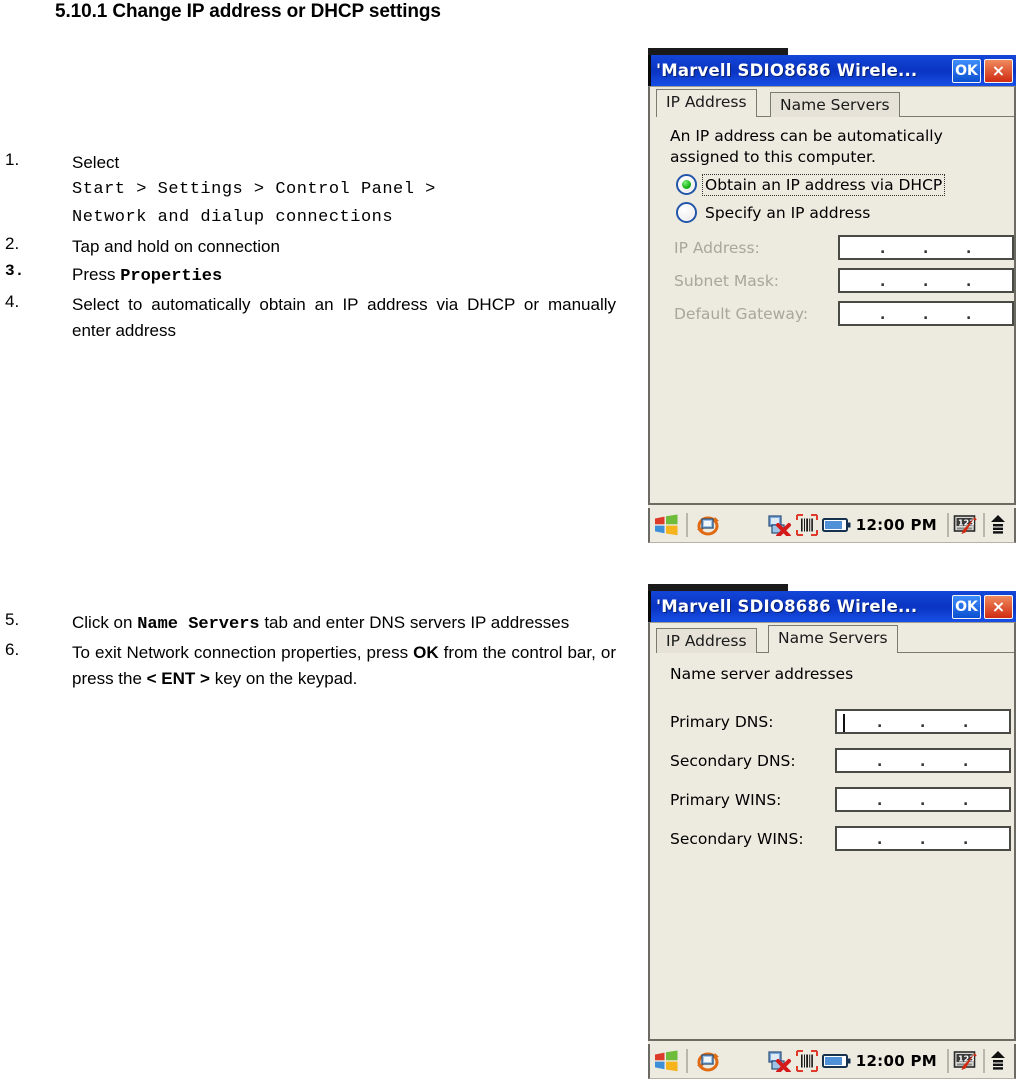 This screenshot has width=1016, height=1088. Describe the element at coordinates (737, 838) in the screenshot. I see `label-secondary-wins: Secondary WINS:` at that location.